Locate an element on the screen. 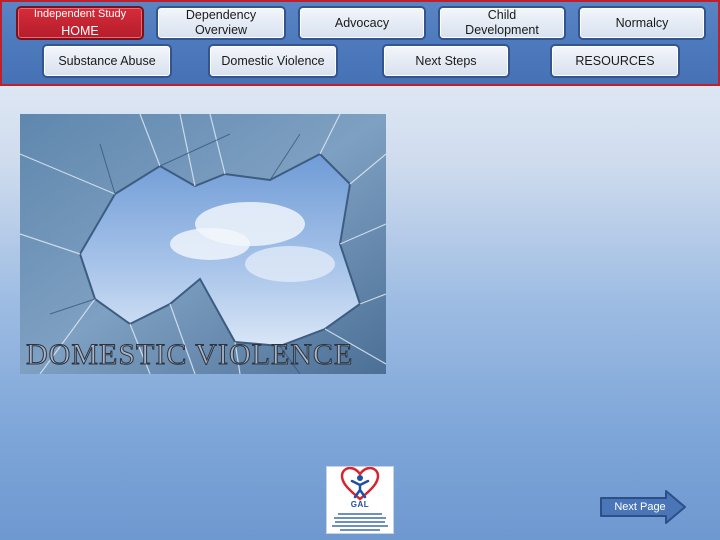  next-page-label: Next Page is located at coordinates (640, 507).